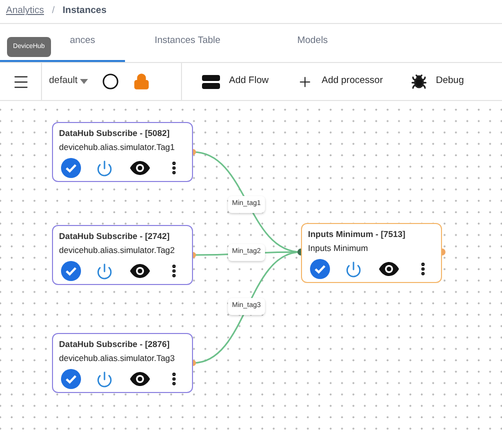  What do you see at coordinates (141, 81) in the screenshot?
I see `lock-icon` at bounding box center [141, 81].